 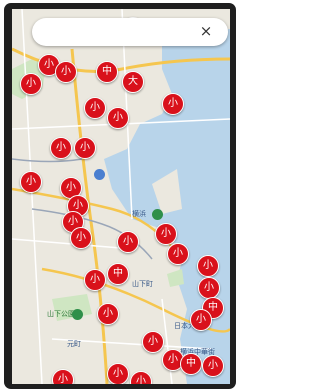 I want to click on map-label-yamashitacho: 山下町, so click(x=142, y=284).